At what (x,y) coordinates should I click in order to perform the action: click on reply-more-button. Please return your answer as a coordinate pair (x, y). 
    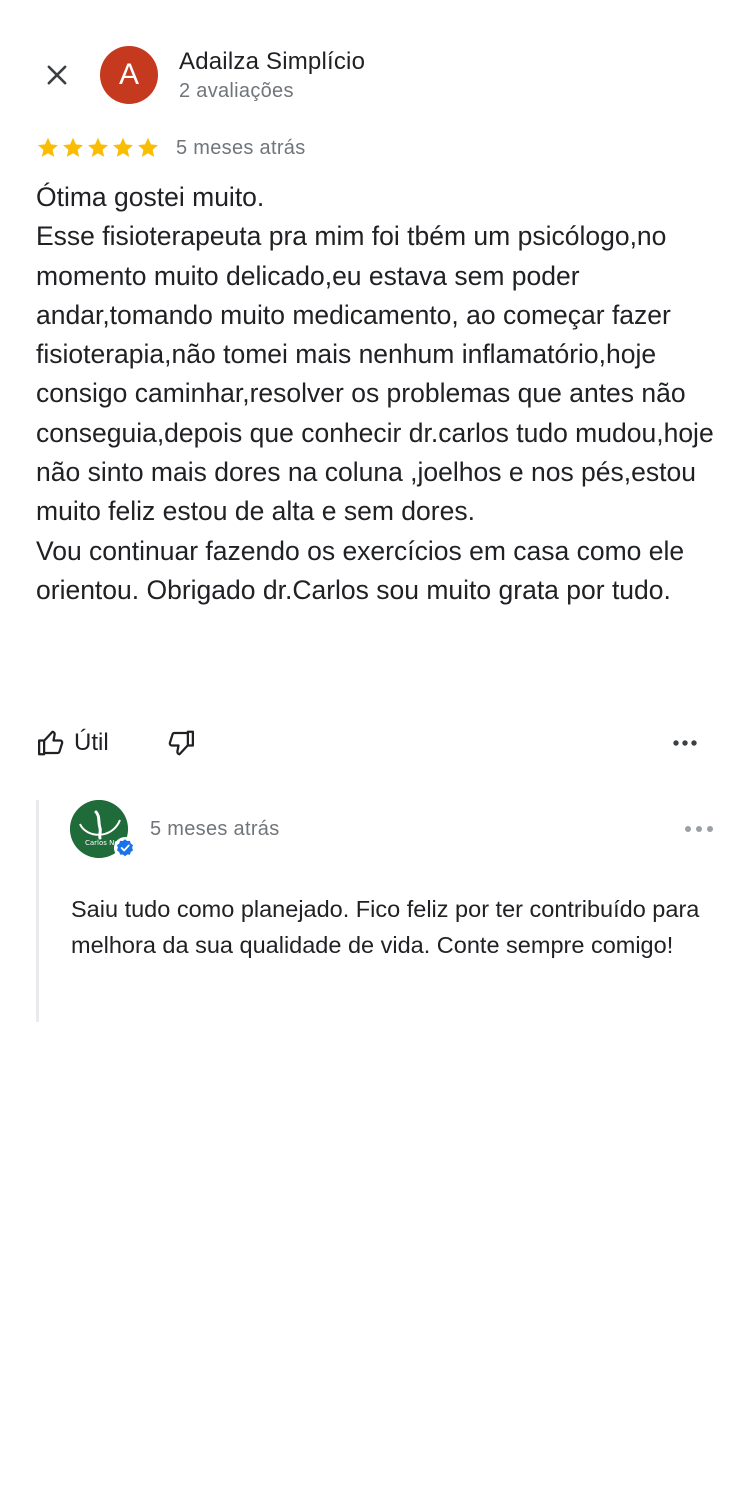
    Looking at the image, I should click on (699, 829).